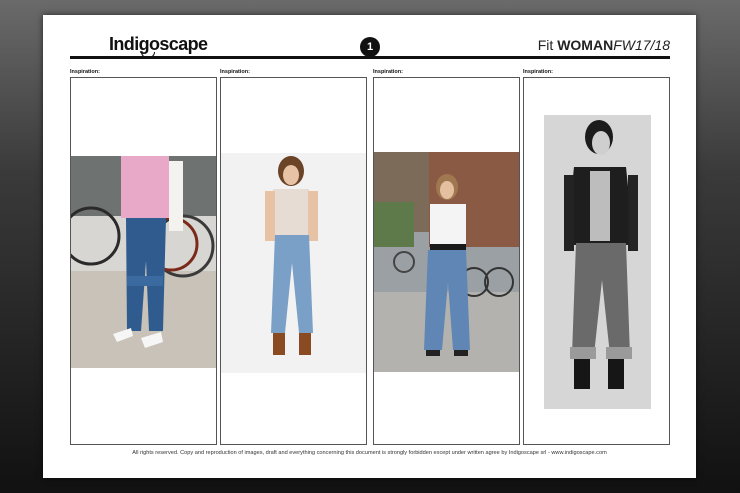 This screenshot has width=740, height=493. I want to click on inspiration-label-4: Inspiration:, so click(538, 72).